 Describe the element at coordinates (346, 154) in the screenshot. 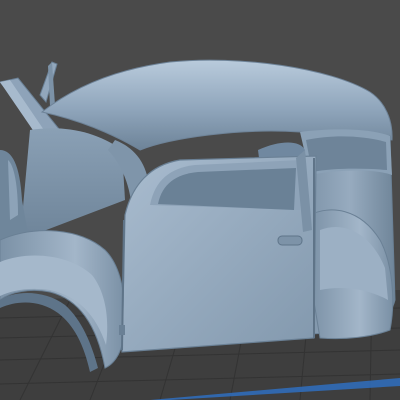

I see `rear-window` at that location.